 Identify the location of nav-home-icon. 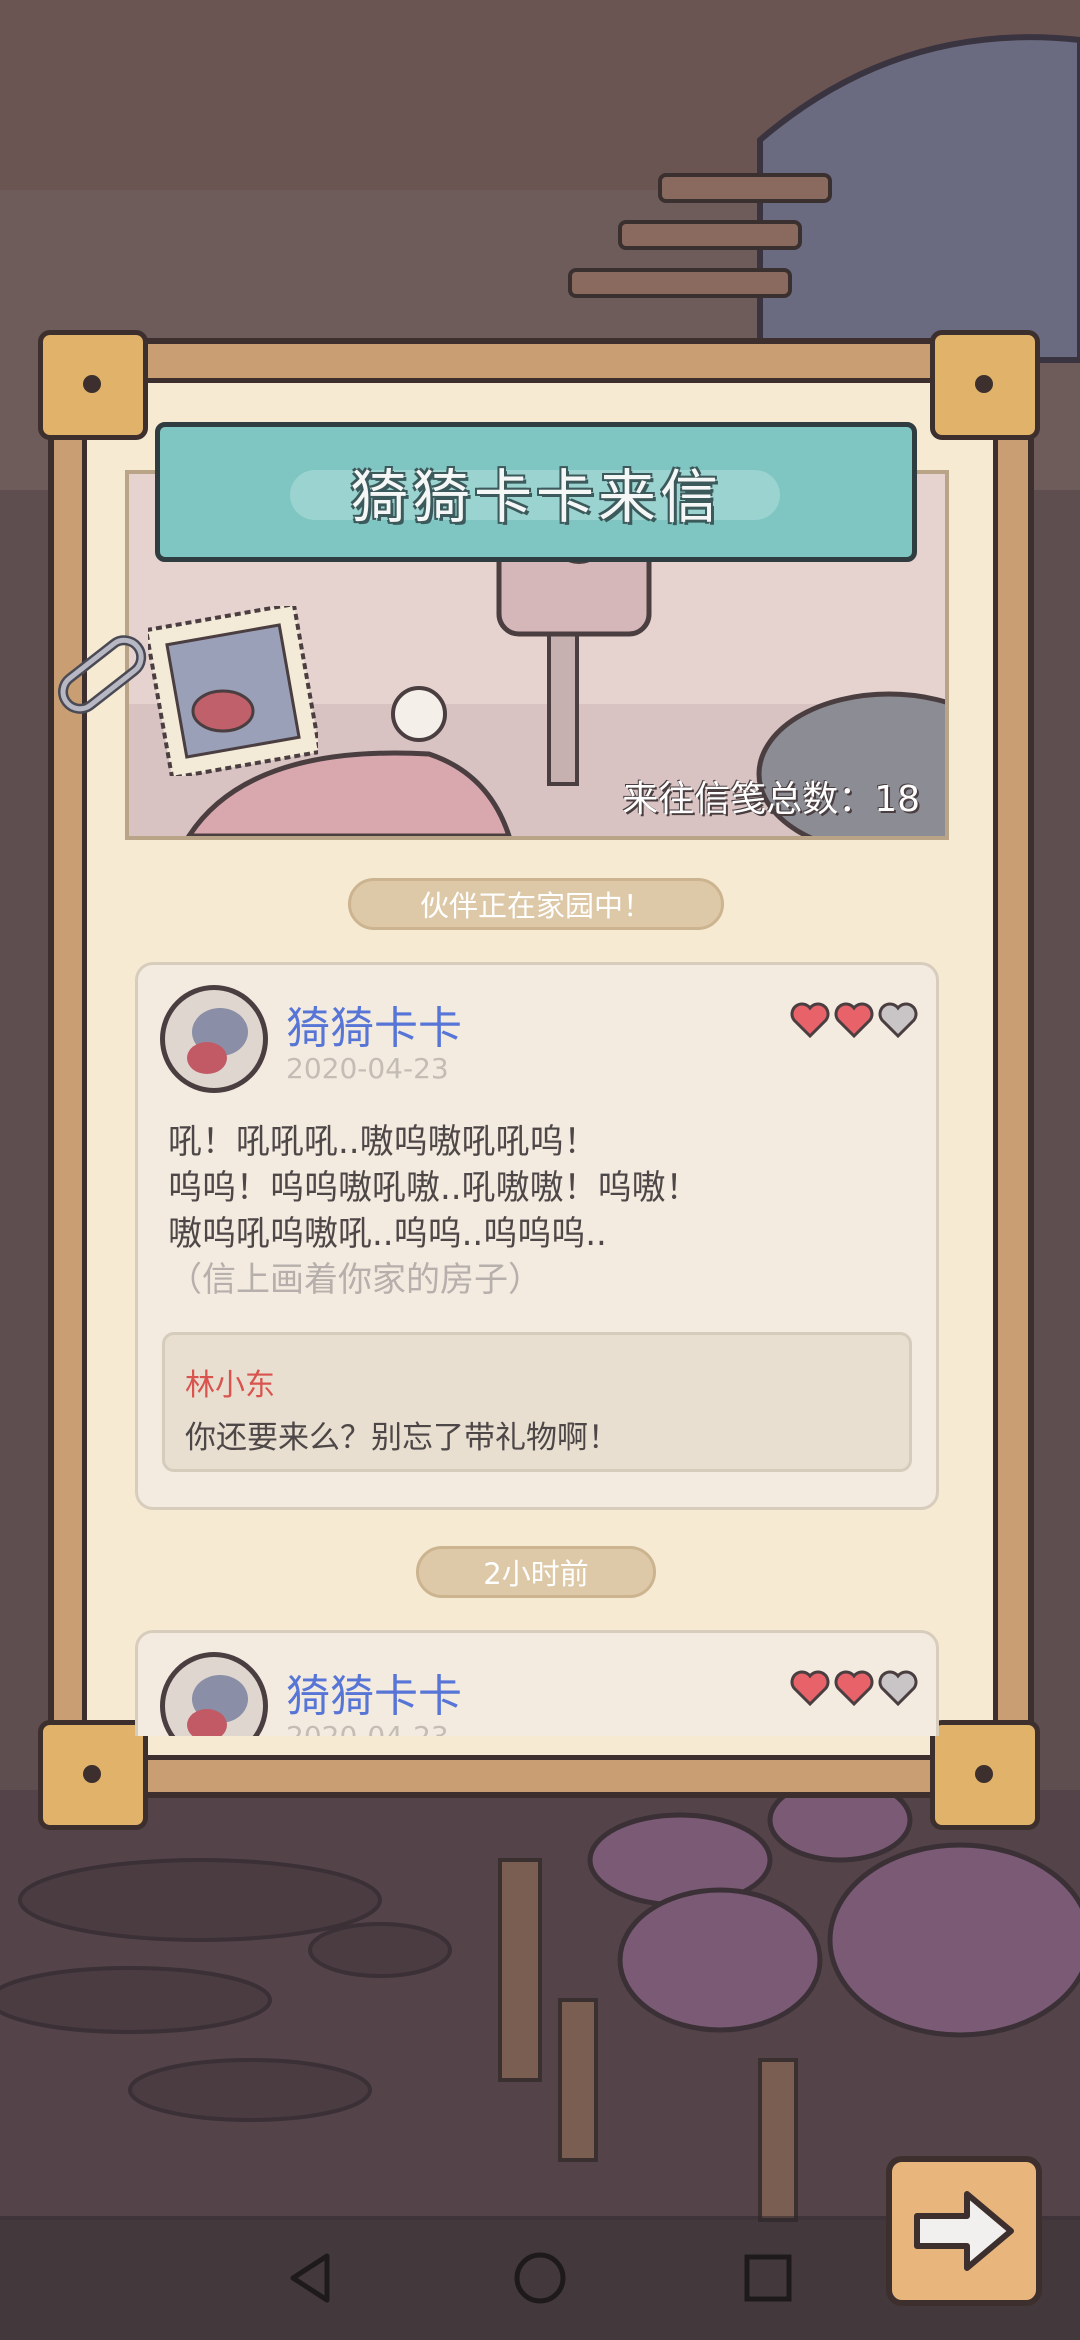
(540, 2278).